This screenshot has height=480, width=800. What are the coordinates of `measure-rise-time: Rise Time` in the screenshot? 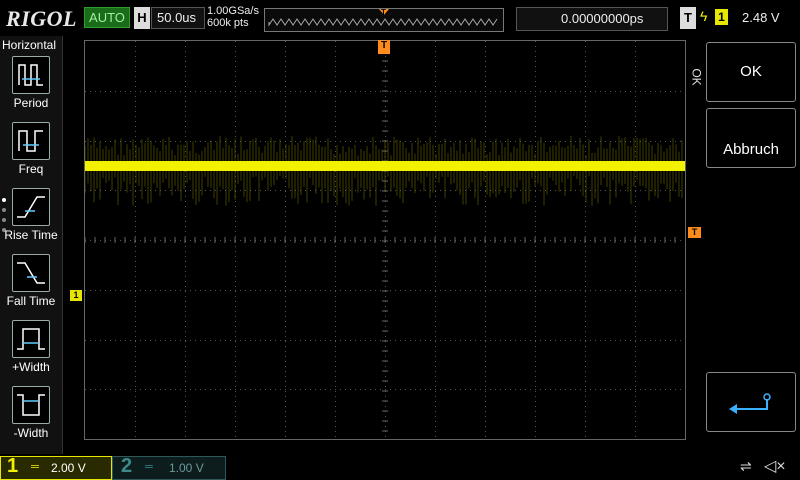 It's located at (31, 219).